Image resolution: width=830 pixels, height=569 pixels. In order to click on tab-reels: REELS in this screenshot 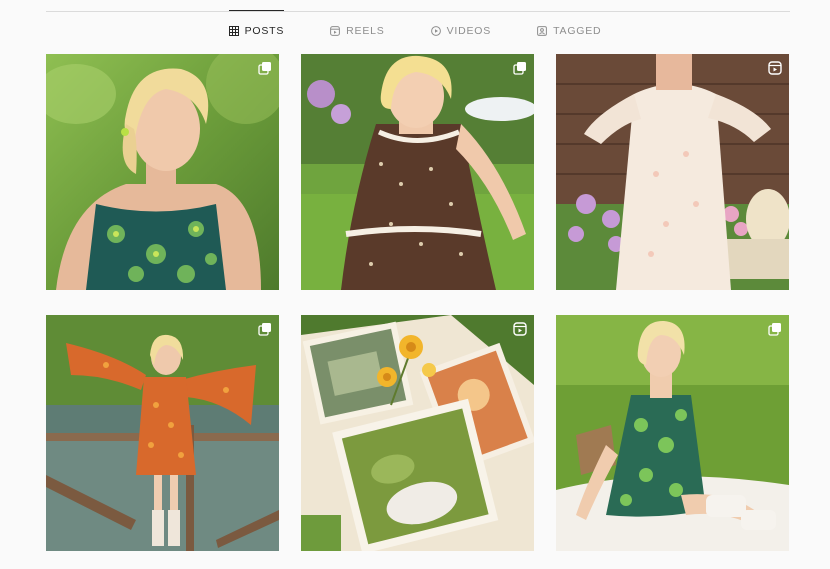, I will do `click(357, 31)`.